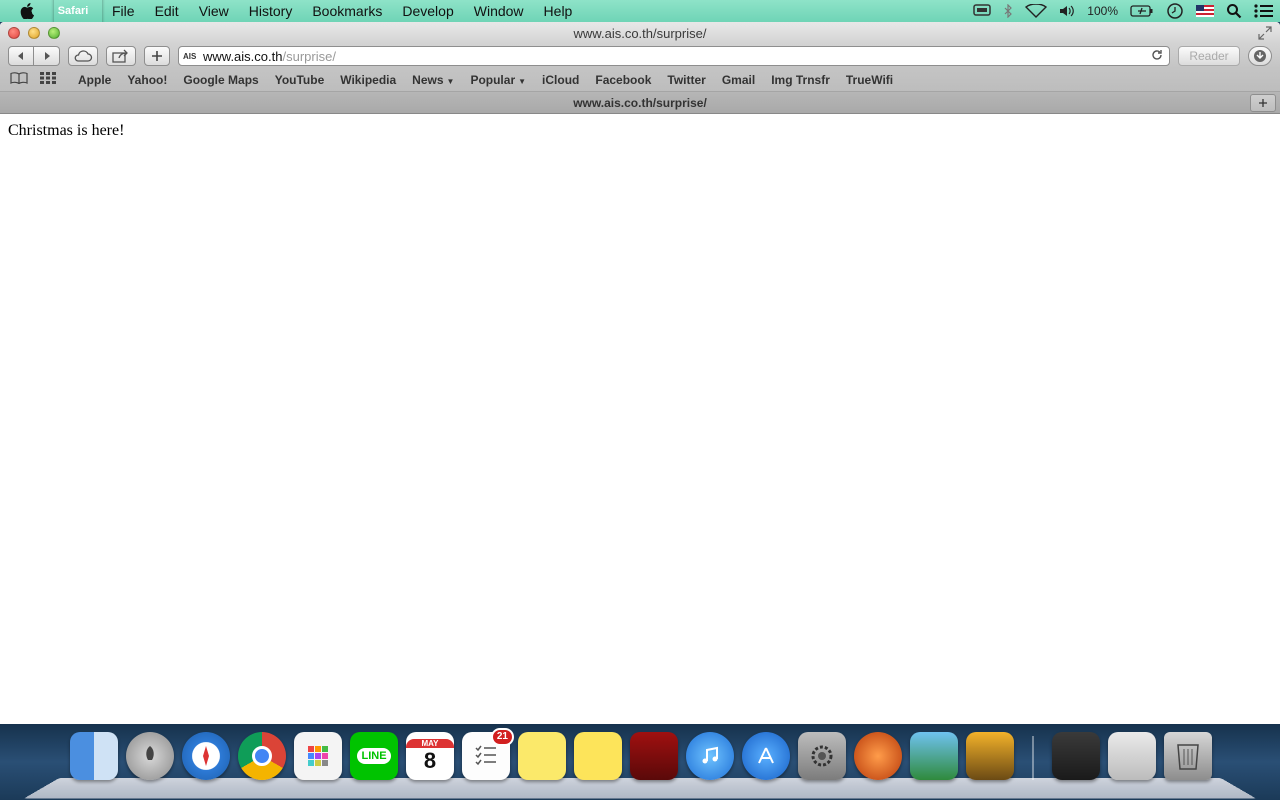 The height and width of the screenshot is (800, 1280). I want to click on site-favicon: AIS, so click(190, 56).